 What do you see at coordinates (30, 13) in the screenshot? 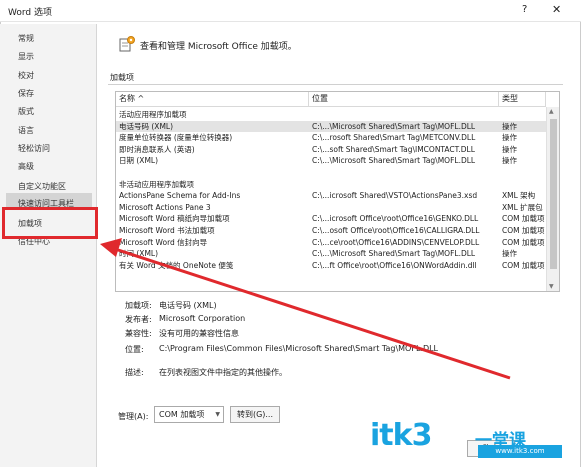
I see `window-title: Word 选项` at bounding box center [30, 13].